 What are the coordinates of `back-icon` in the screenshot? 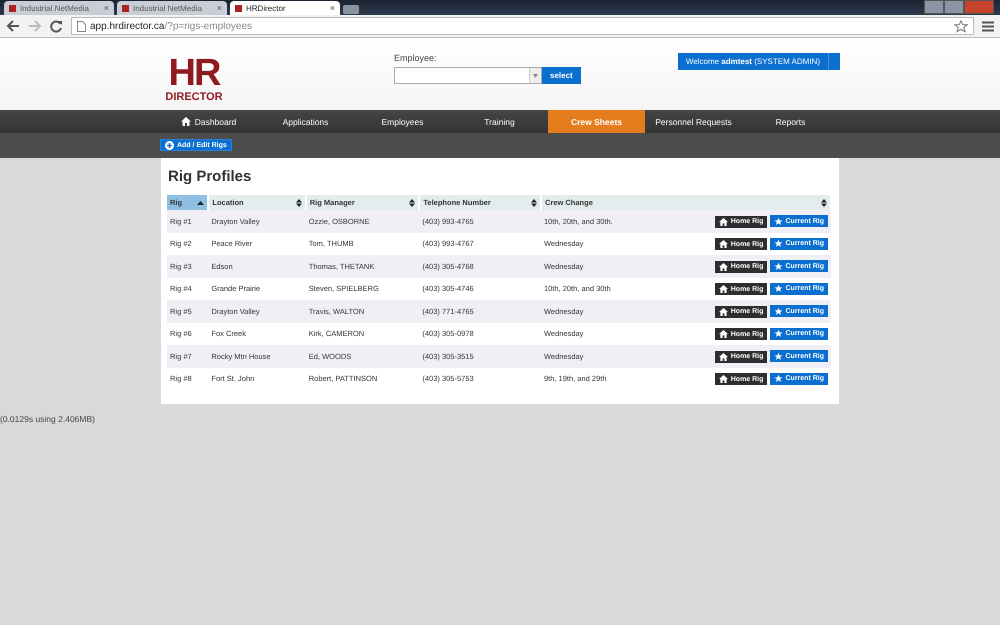 It's located at (13, 26).